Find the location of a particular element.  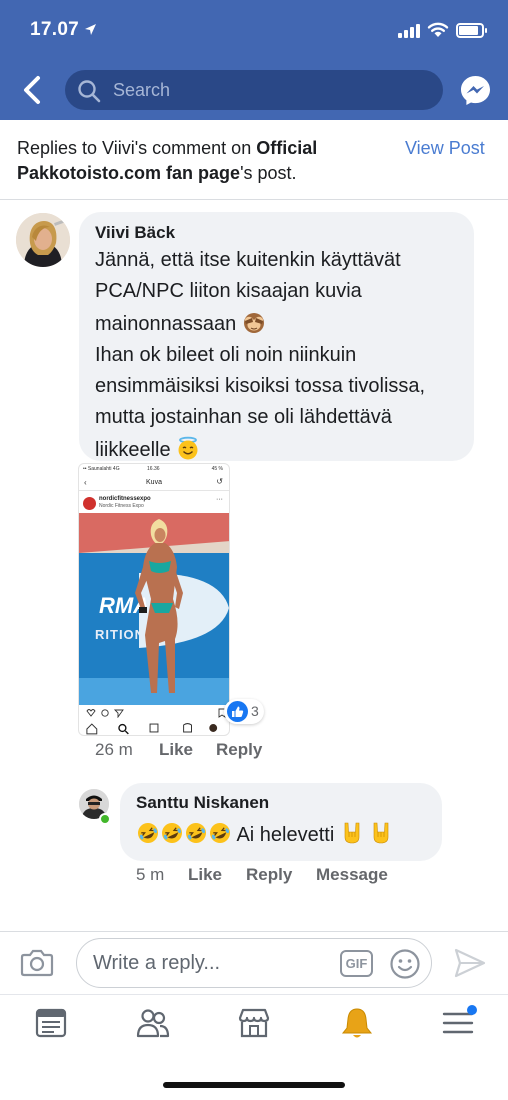

message-button: Message is located at coordinates (352, 875).